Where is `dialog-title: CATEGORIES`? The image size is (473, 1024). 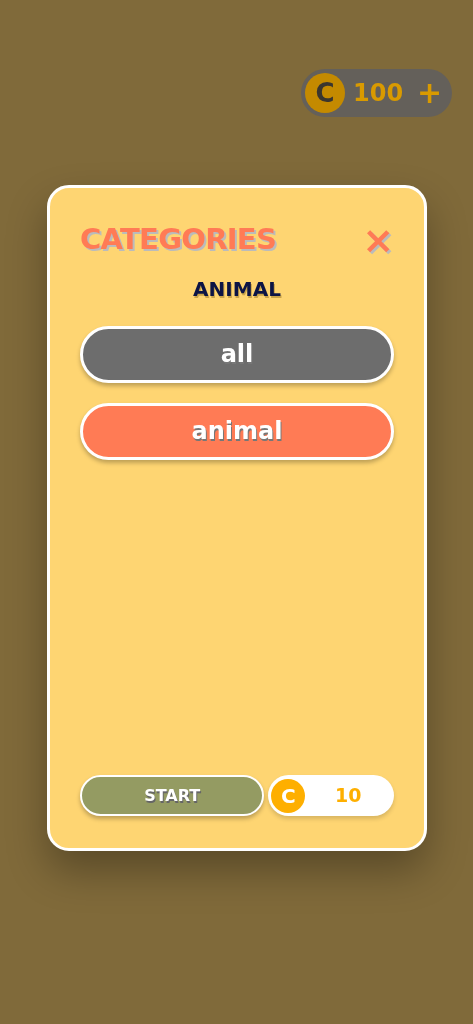
dialog-title: CATEGORIES is located at coordinates (178, 239).